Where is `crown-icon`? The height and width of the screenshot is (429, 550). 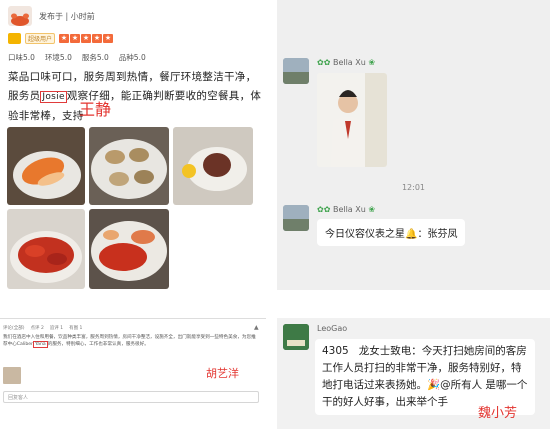
crown-icon is located at coordinates (14, 38).